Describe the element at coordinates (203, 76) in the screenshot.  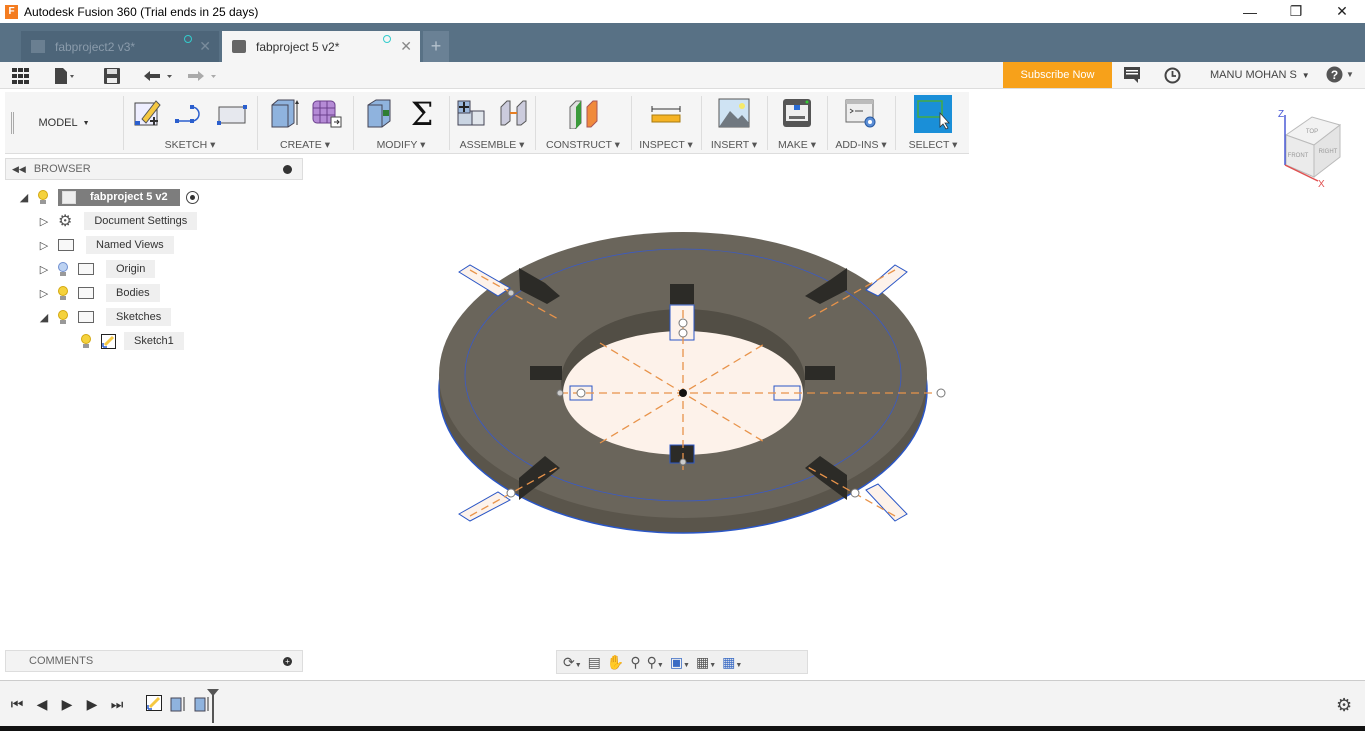
I see `redo-button` at that location.